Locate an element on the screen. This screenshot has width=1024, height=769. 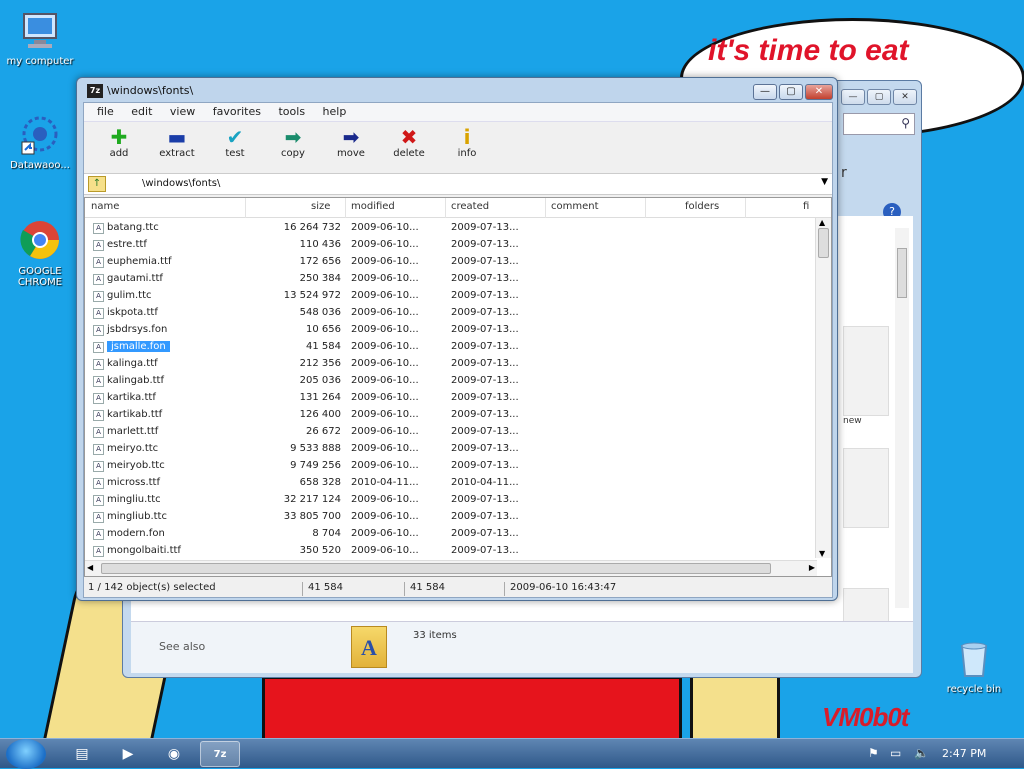
chevron-down-icon: ▼ is located at coordinates (824, 182).